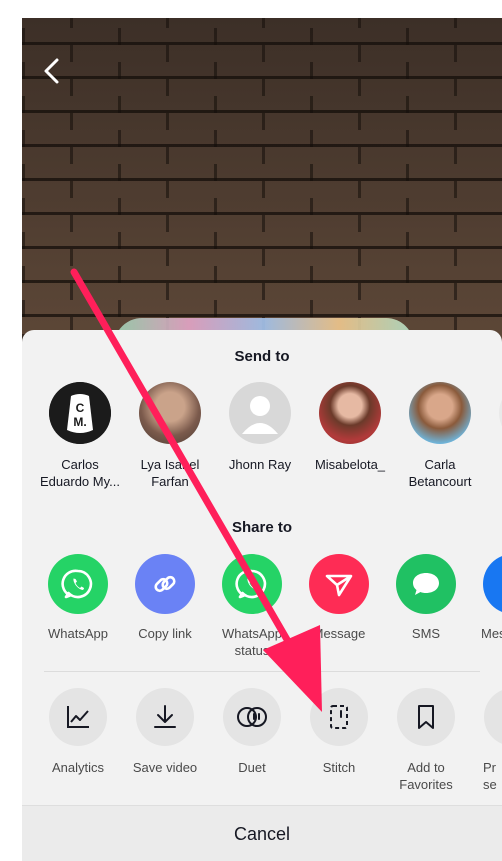 Image resolution: width=502 pixels, height=861 pixels. Describe the element at coordinates (78, 717) in the screenshot. I see `analytics-icon` at that location.